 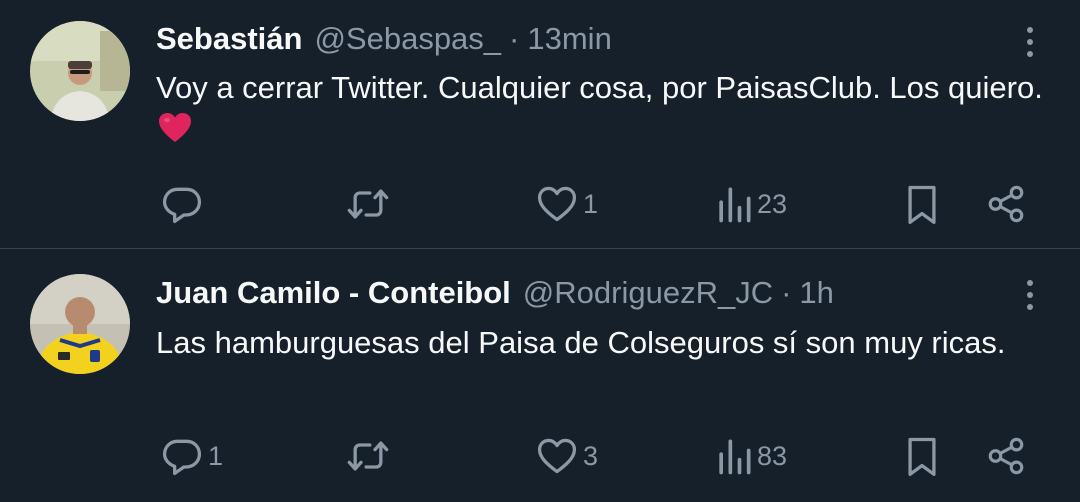 What do you see at coordinates (648, 293) in the screenshot?
I see `user-handle: @RodriguezR_JC` at bounding box center [648, 293].